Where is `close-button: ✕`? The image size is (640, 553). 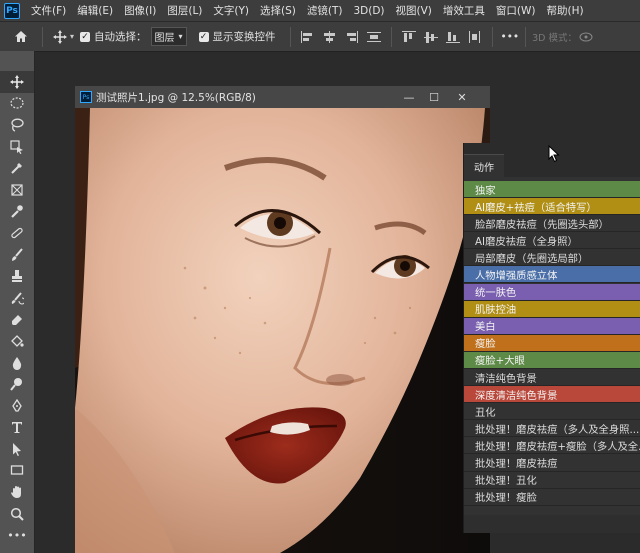
close-button: ✕ is located at coordinates (462, 97).